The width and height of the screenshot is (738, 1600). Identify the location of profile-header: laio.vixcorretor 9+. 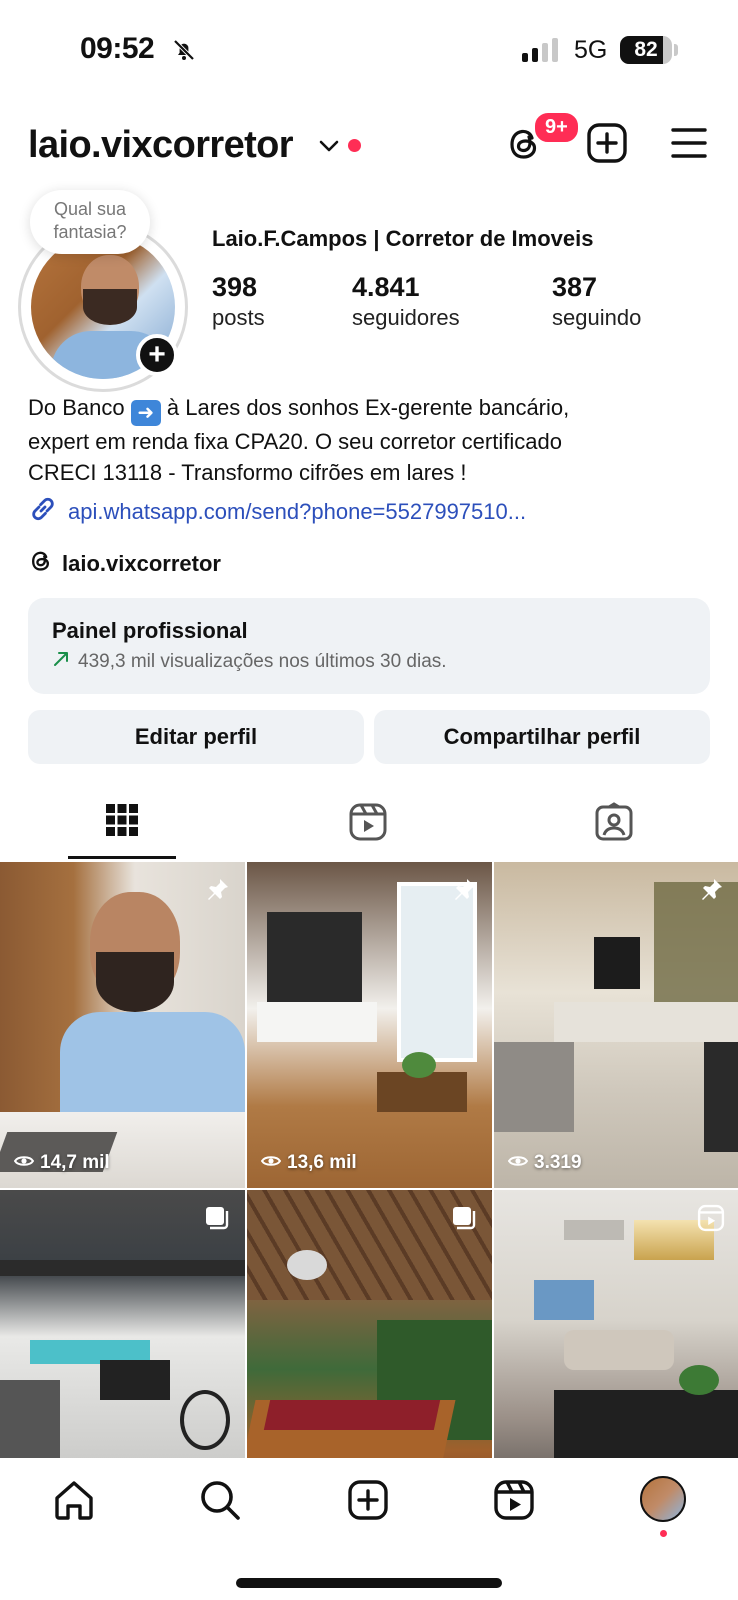
(369, 146).